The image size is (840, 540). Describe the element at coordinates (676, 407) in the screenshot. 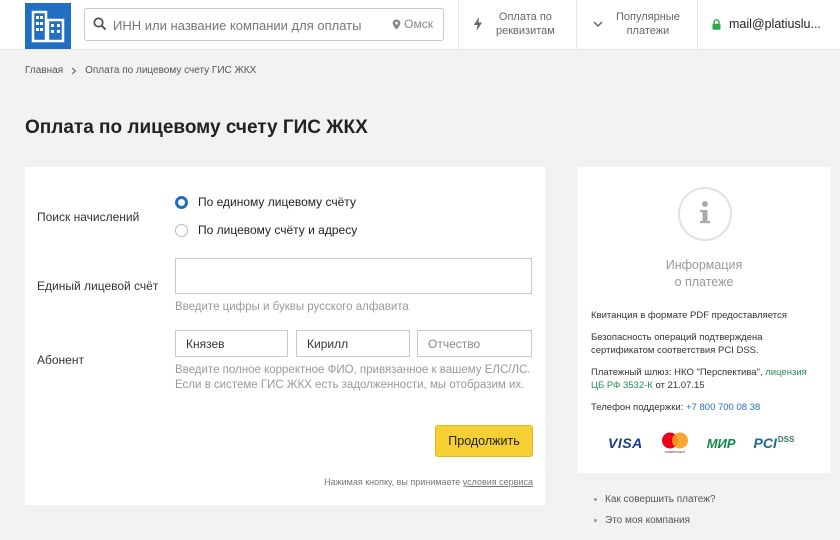

I see `info-support: Телефон поддержки: +7 800 700 08 38` at that location.